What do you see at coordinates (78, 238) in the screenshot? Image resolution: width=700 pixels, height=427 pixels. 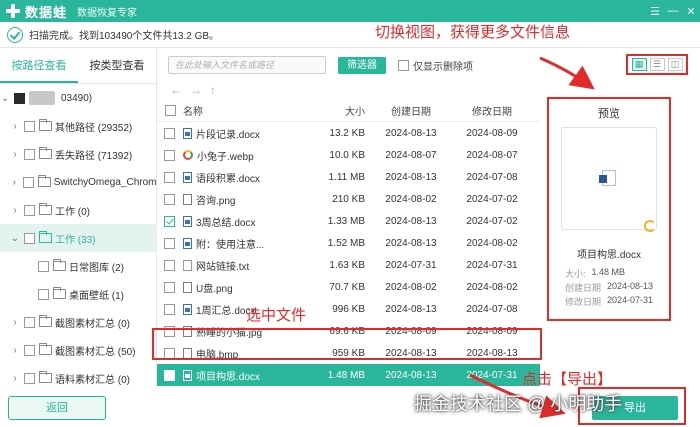 I see `tree-item-selected: ⌄ 工作 (33)` at bounding box center [78, 238].